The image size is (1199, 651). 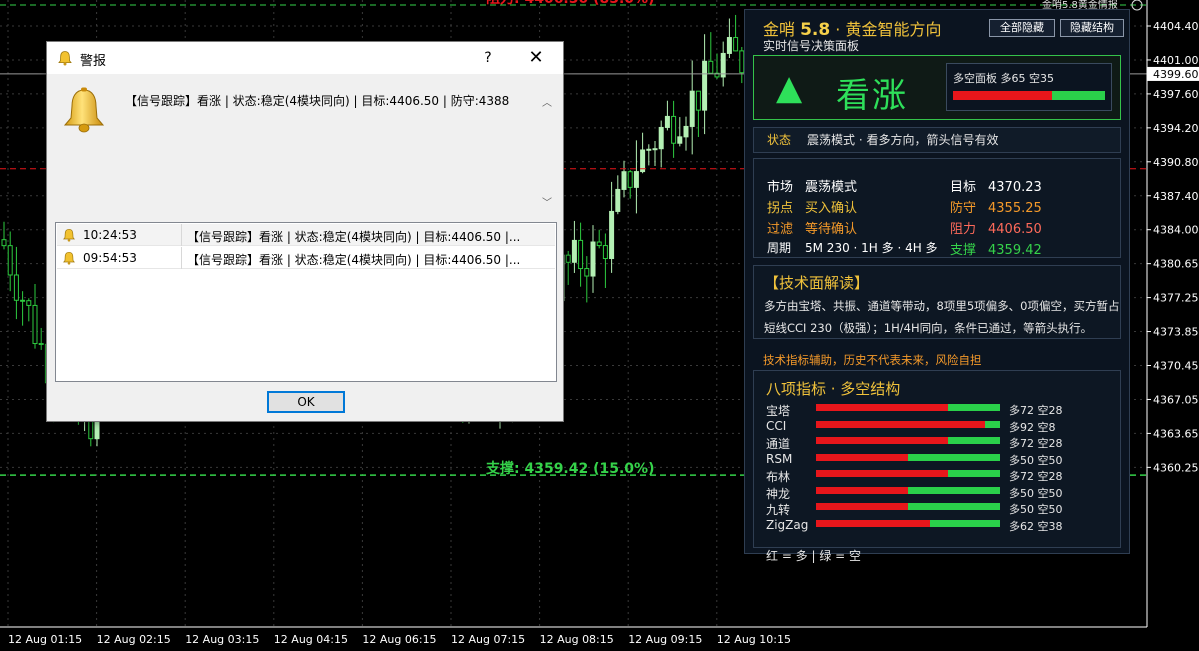 I want to click on price-tick-label: 4377.25, so click(x=1176, y=298).